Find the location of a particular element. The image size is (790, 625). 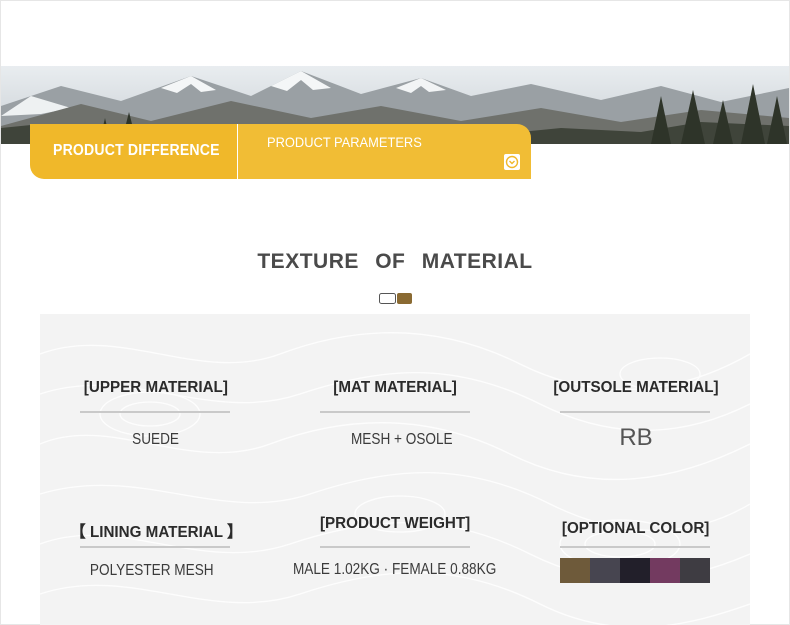

tab-product-parameters-label: PRODUCT PARAMETERS is located at coordinates (344, 142).